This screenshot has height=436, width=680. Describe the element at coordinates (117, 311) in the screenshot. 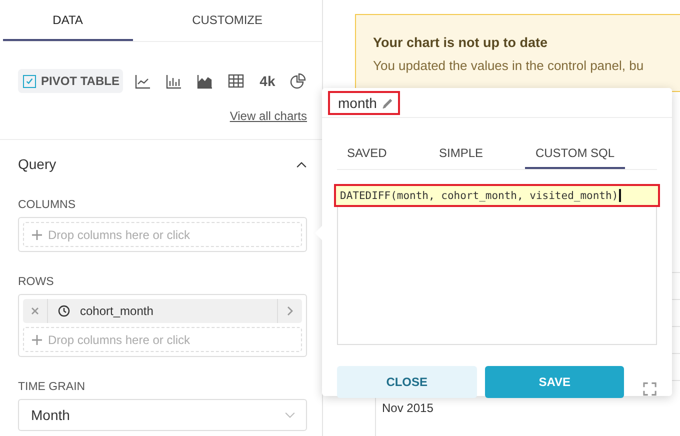

I see `column-name: cohort_month` at that location.